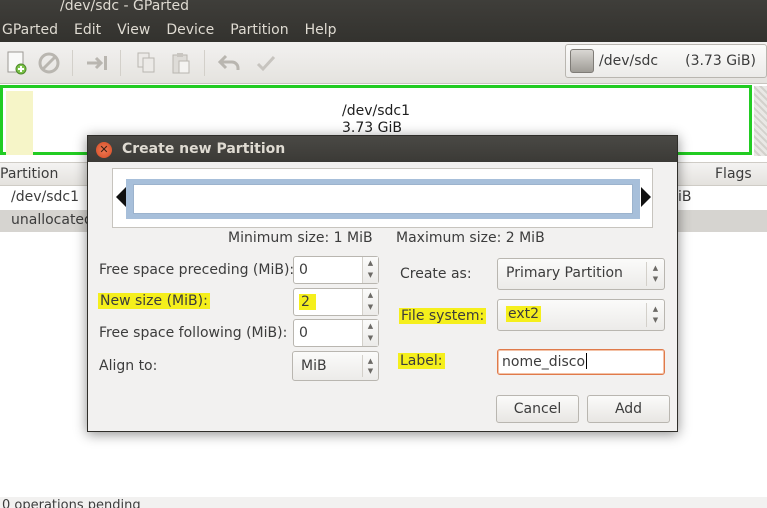 The height and width of the screenshot is (508, 767). I want to click on file-system-label: File system:, so click(443, 316).